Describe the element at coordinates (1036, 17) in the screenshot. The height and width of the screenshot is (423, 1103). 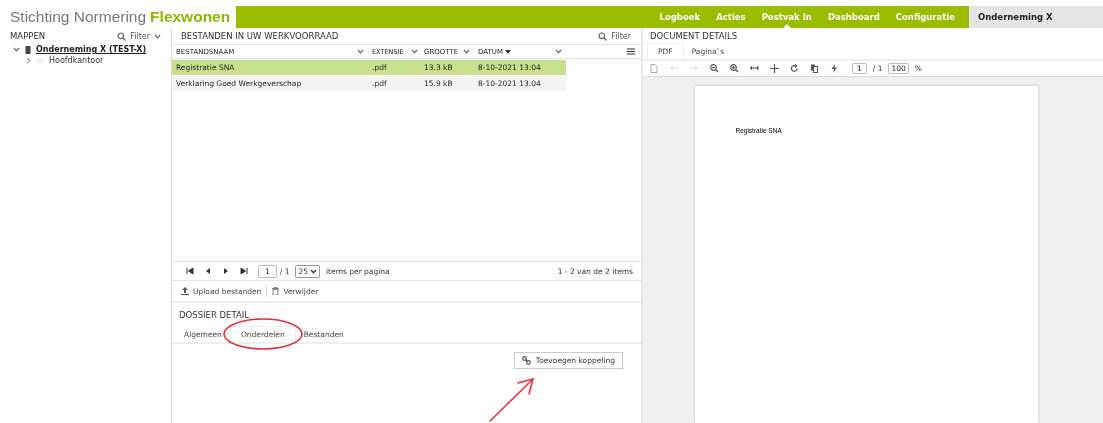
I see `account-menu: Onderneming X` at that location.